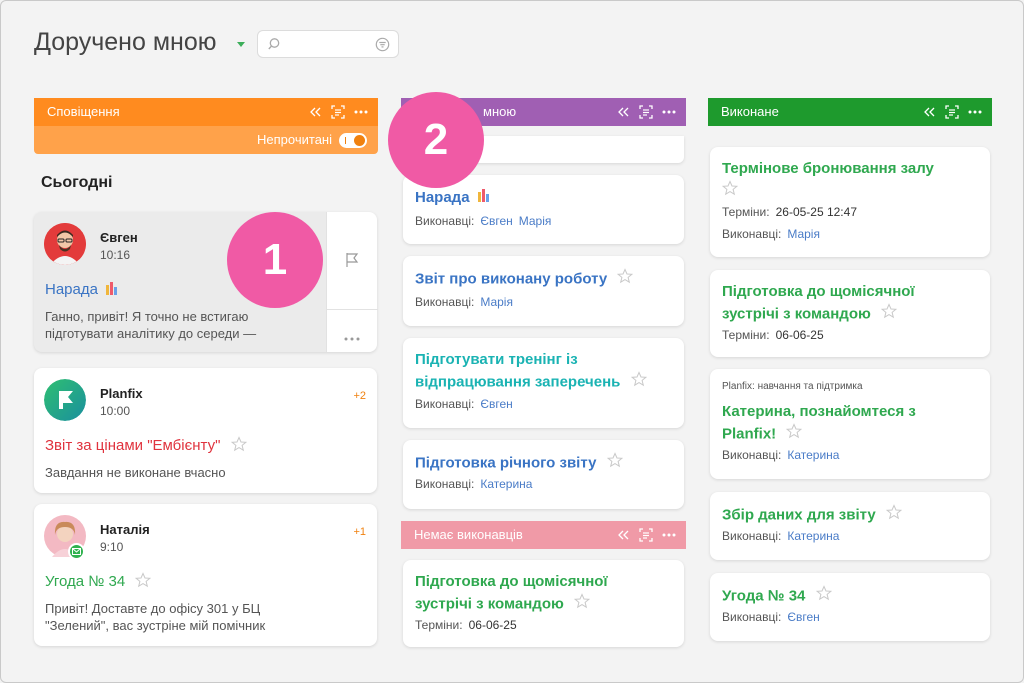 This screenshot has height=683, width=1024. What do you see at coordinates (468, 534) in the screenshot?
I see `group-title: Немає виконавців` at bounding box center [468, 534].